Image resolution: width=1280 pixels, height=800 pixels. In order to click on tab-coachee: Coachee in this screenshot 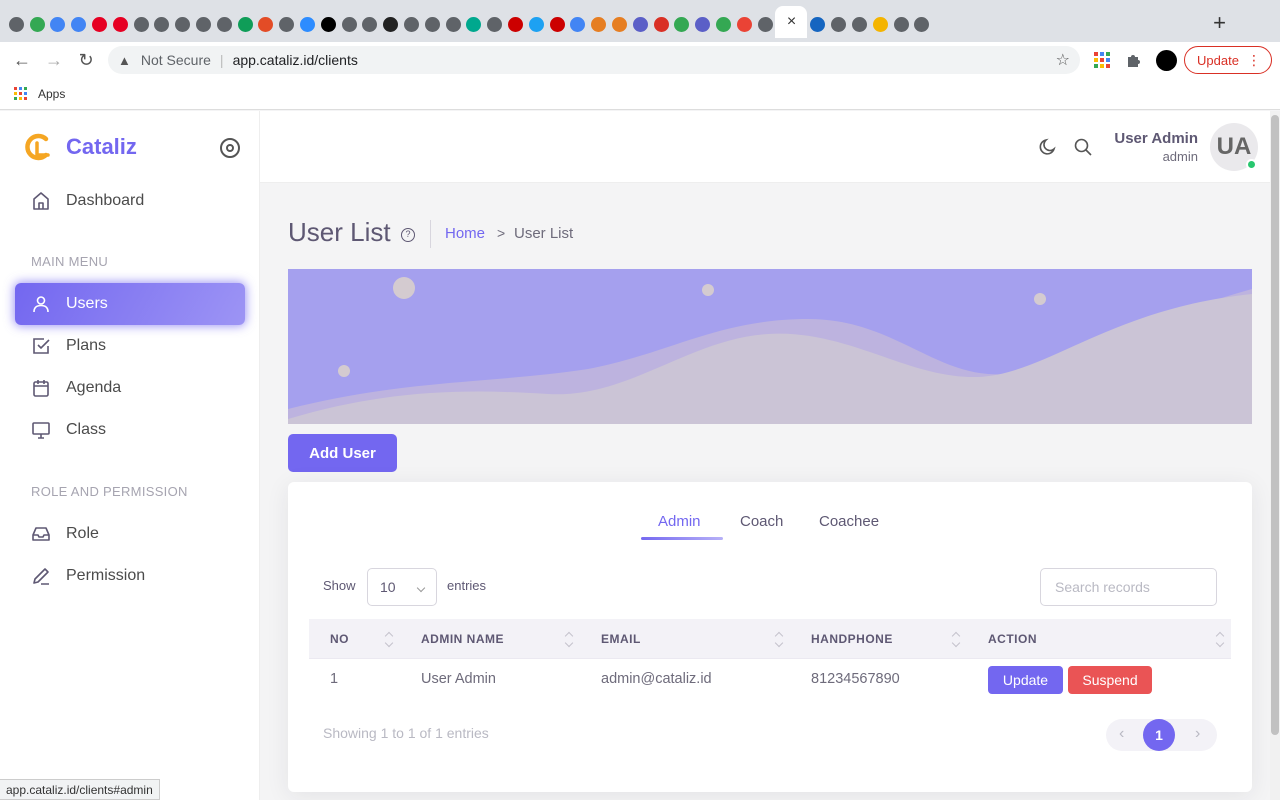, I will do `click(849, 521)`.